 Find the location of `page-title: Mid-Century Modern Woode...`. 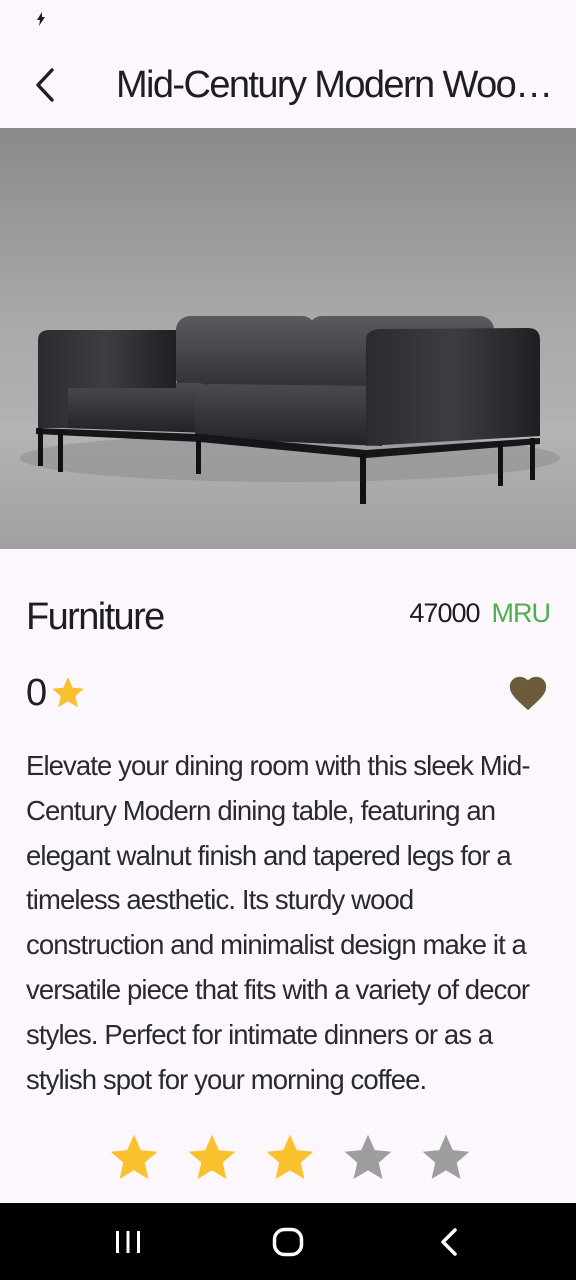

page-title: Mid-Century Modern Woode... is located at coordinates (336, 85).